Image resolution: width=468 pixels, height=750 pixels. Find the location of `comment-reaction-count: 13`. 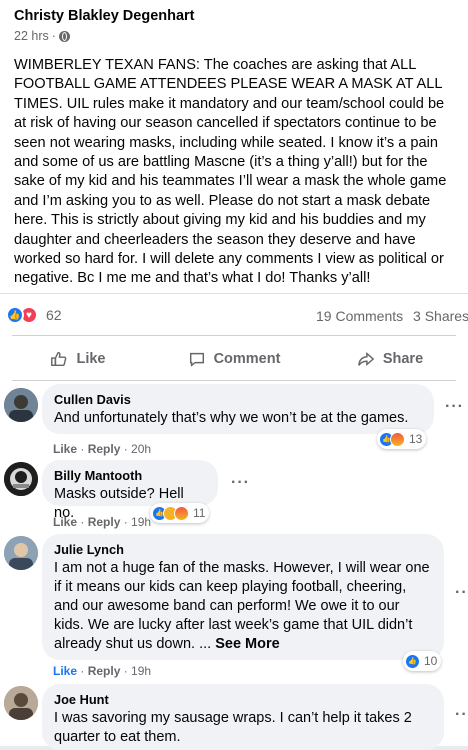

comment-reaction-count: 13 is located at coordinates (416, 439).